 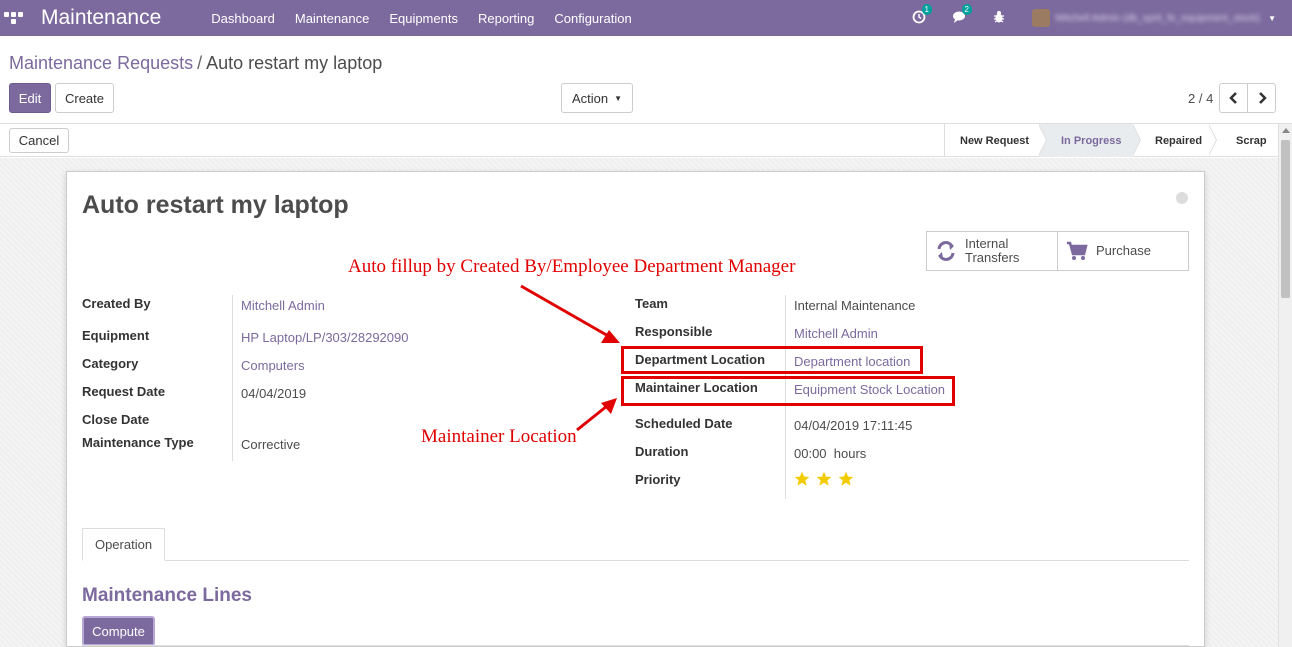 I want to click on compute-button: Compute, so click(x=118, y=631).